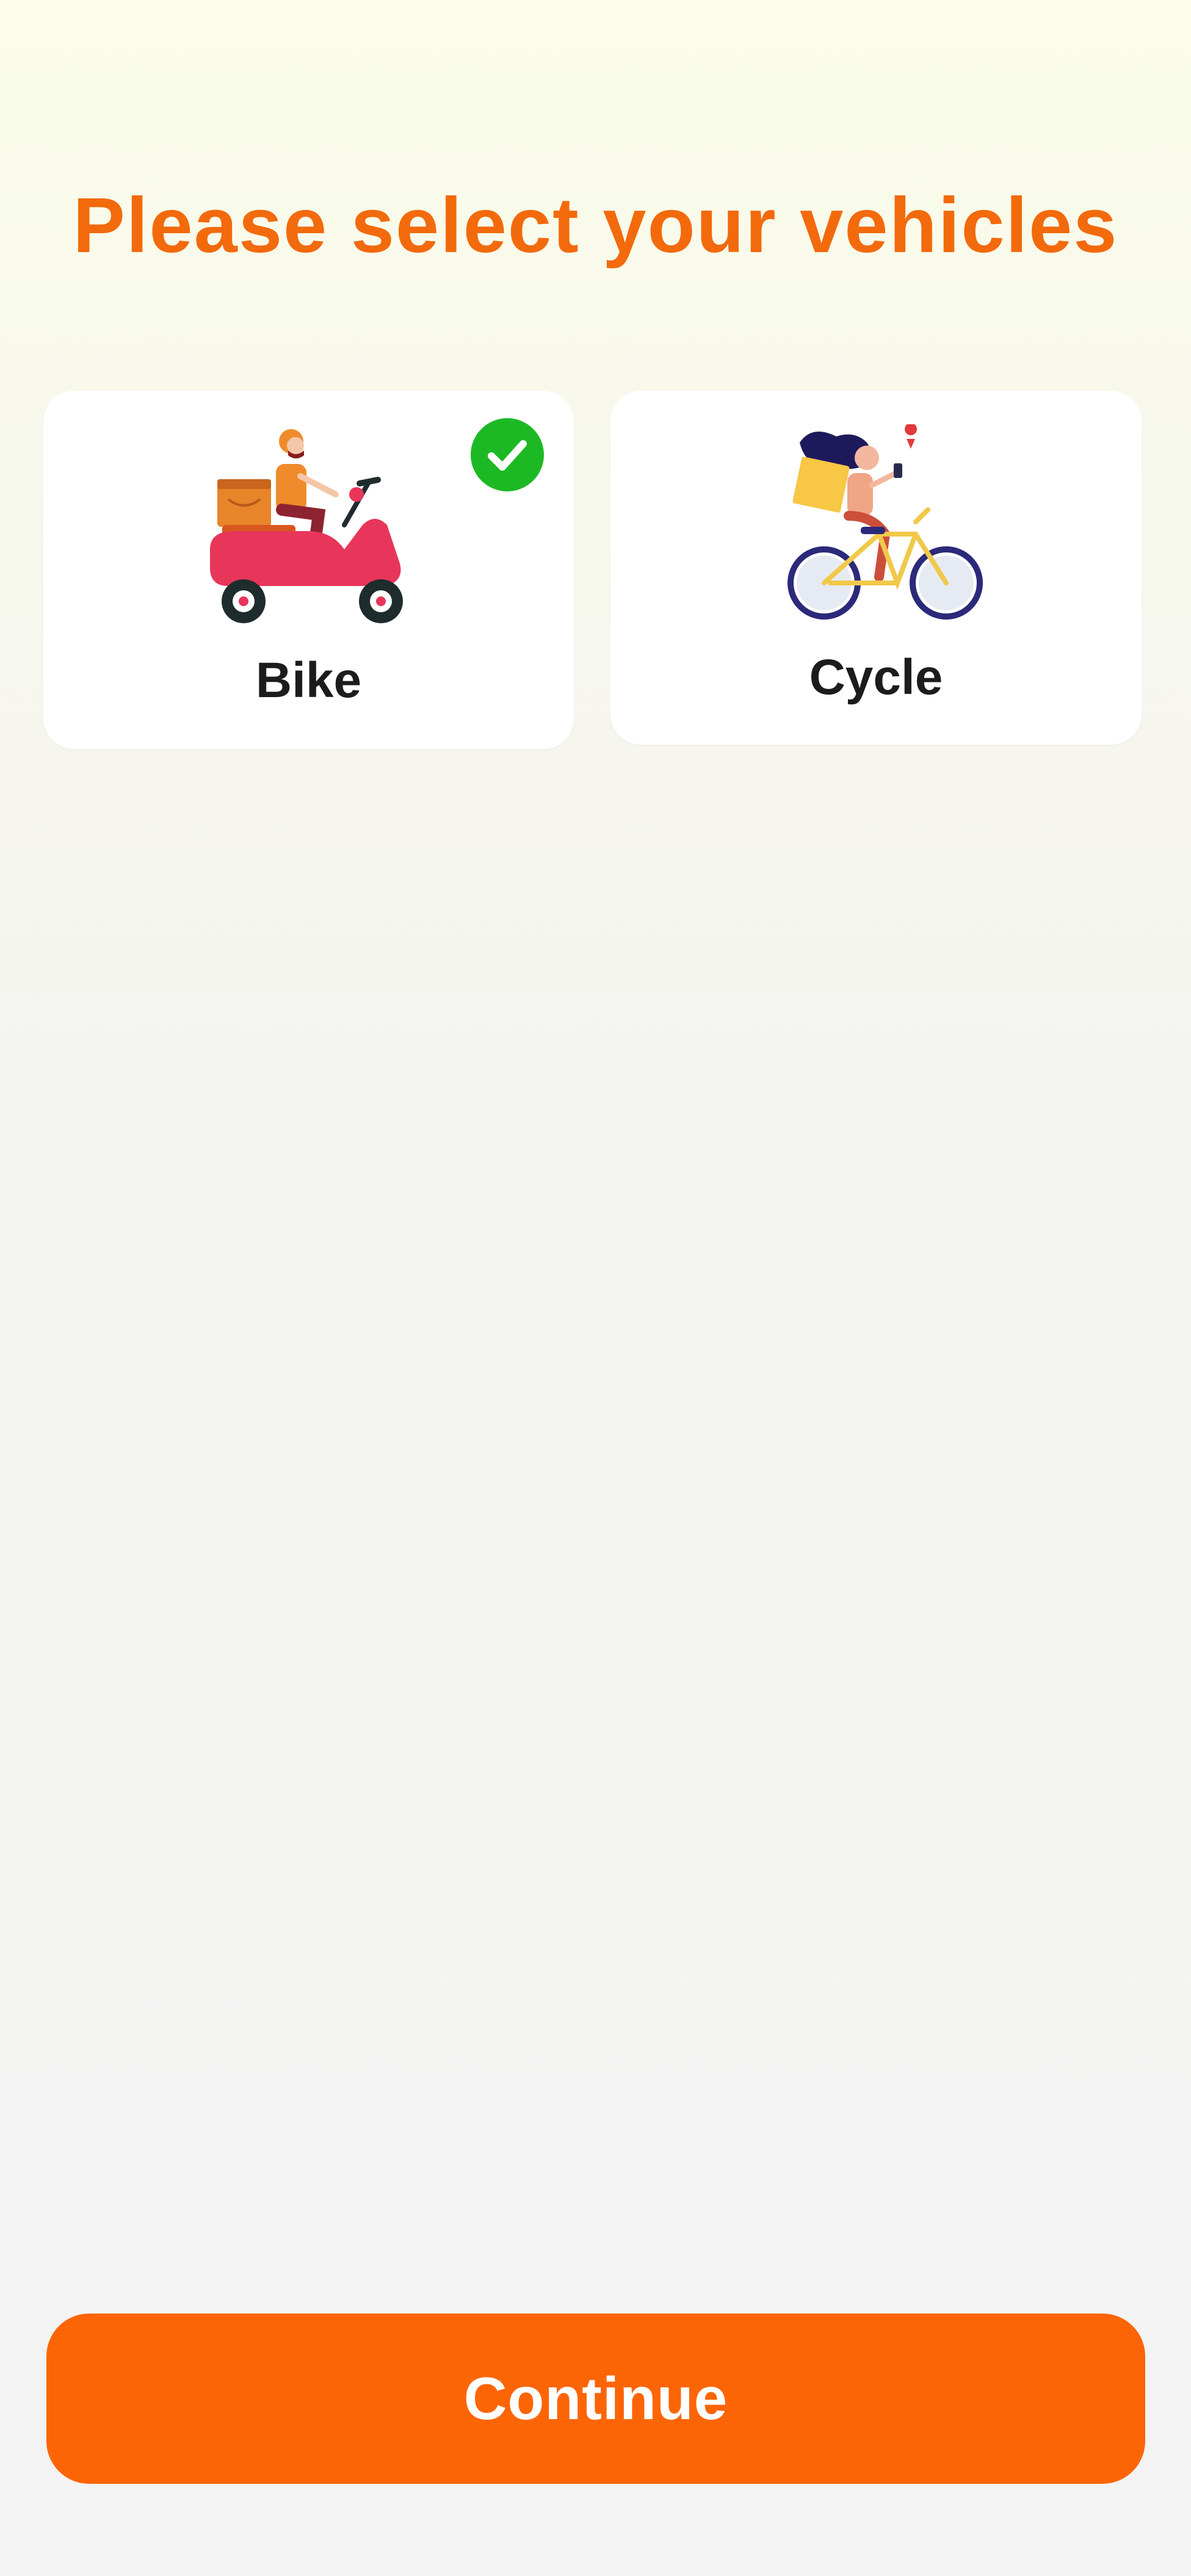 The width and height of the screenshot is (1191, 2576). I want to click on vehicle-label-bike: Bike, so click(308, 680).